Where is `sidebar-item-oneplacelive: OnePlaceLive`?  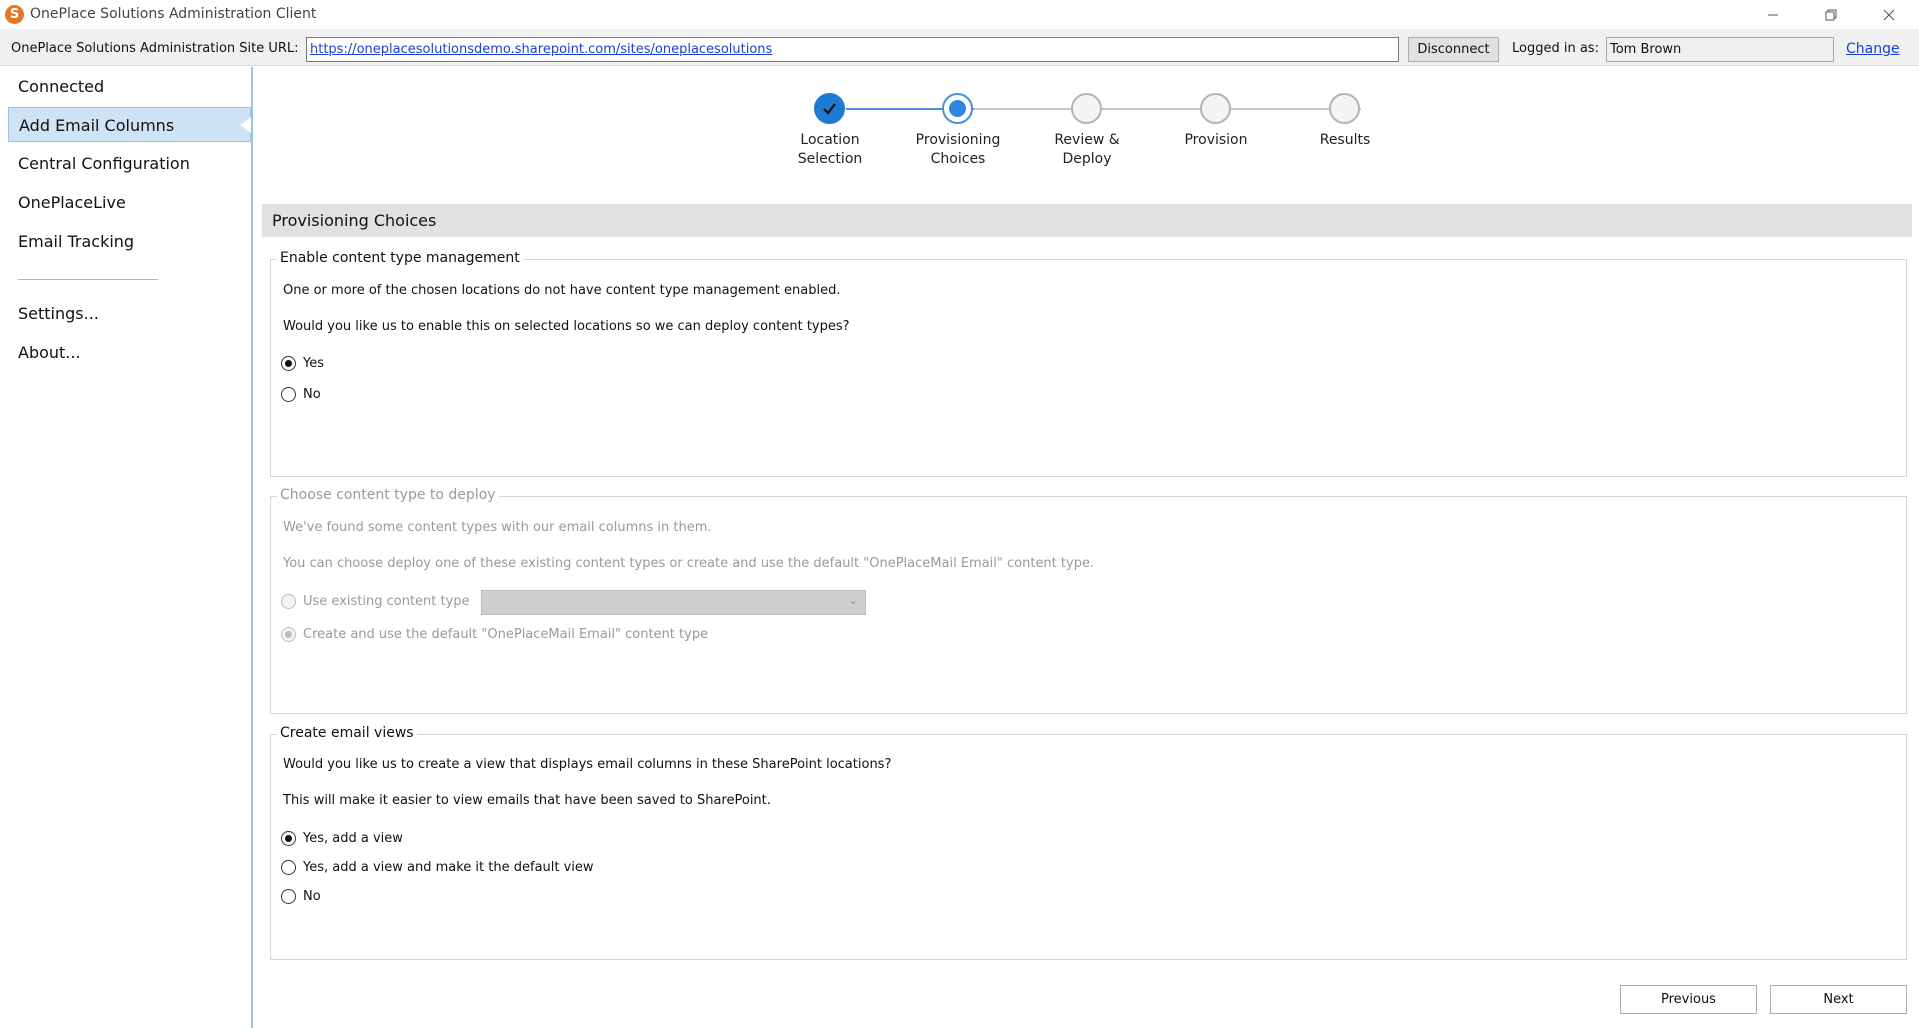 sidebar-item-oneplacelive: OnePlaceLive is located at coordinates (129, 202).